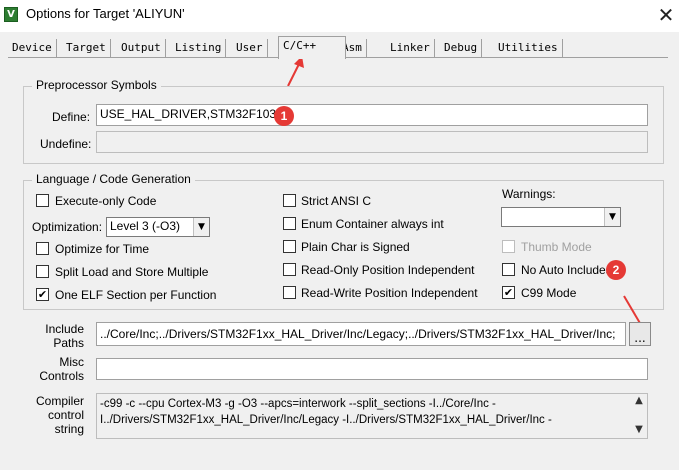 The height and width of the screenshot is (470, 679). Describe the element at coordinates (199, 48) in the screenshot. I see `tab-listing: Listing` at that location.